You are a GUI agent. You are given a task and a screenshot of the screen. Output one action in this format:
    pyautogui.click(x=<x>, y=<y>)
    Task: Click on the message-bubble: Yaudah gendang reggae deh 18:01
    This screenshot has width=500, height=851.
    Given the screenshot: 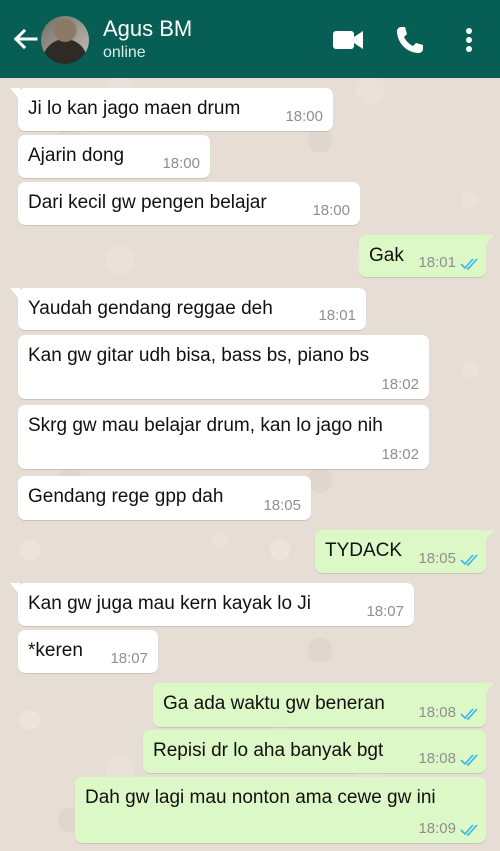 What is the action you would take?
    pyautogui.click(x=188, y=309)
    